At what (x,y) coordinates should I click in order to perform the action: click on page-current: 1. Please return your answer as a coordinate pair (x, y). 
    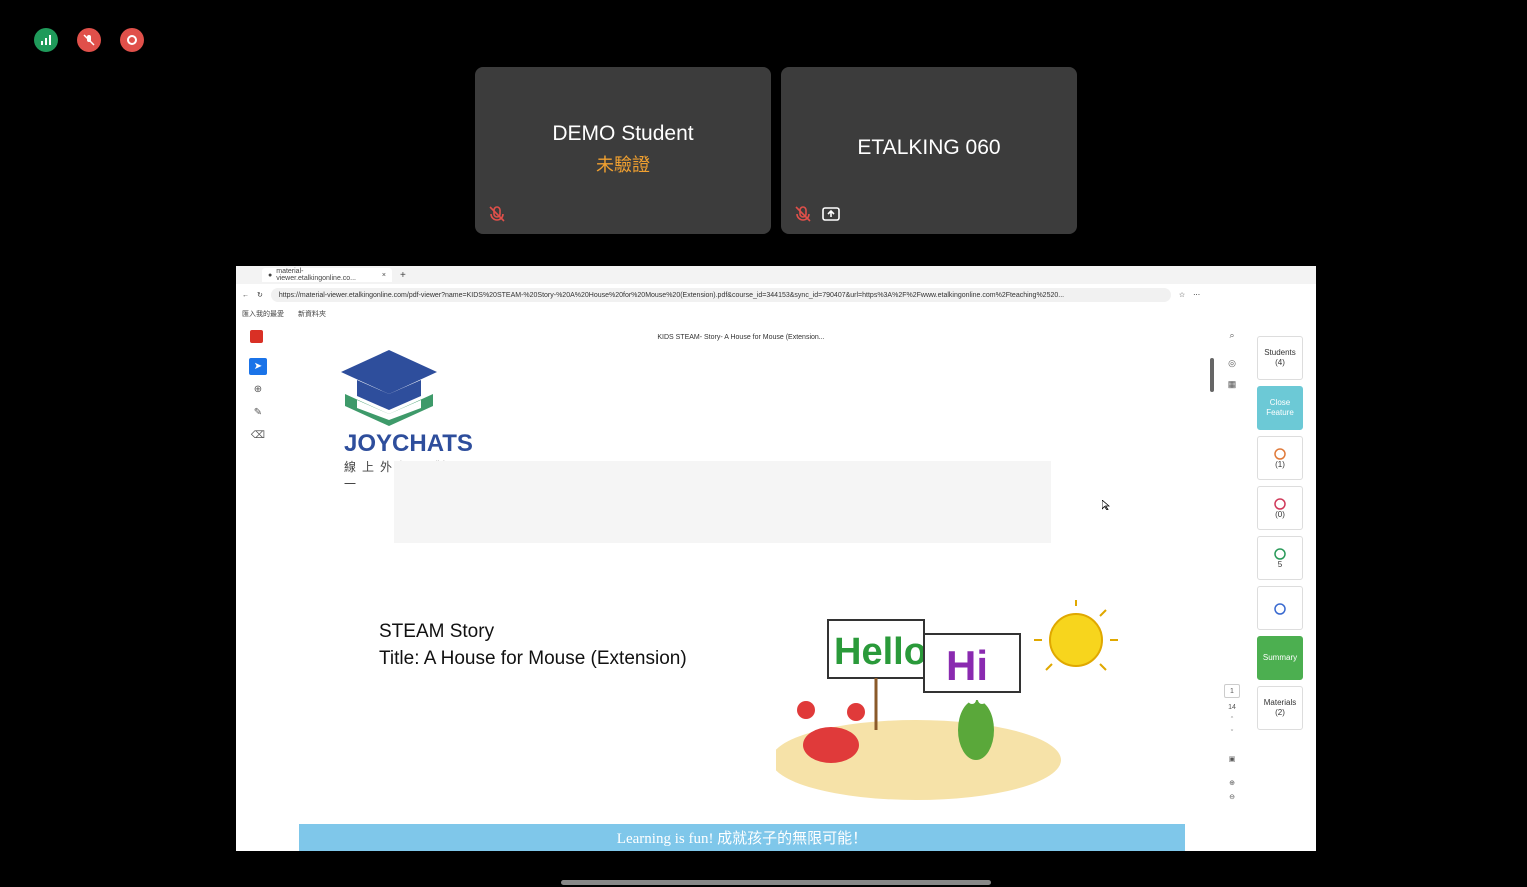
    Looking at the image, I should click on (1232, 691).